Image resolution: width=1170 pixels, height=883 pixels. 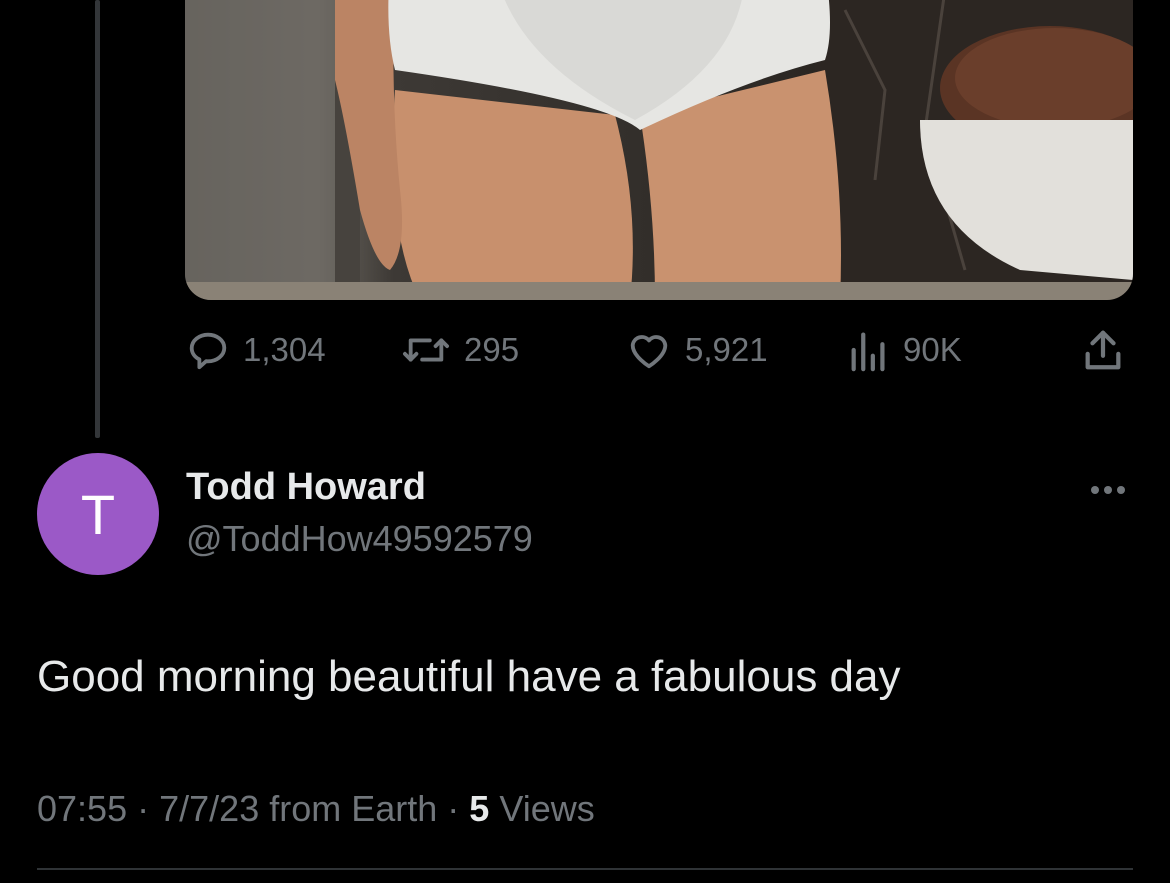 I want to click on divider, so click(x=585, y=869).